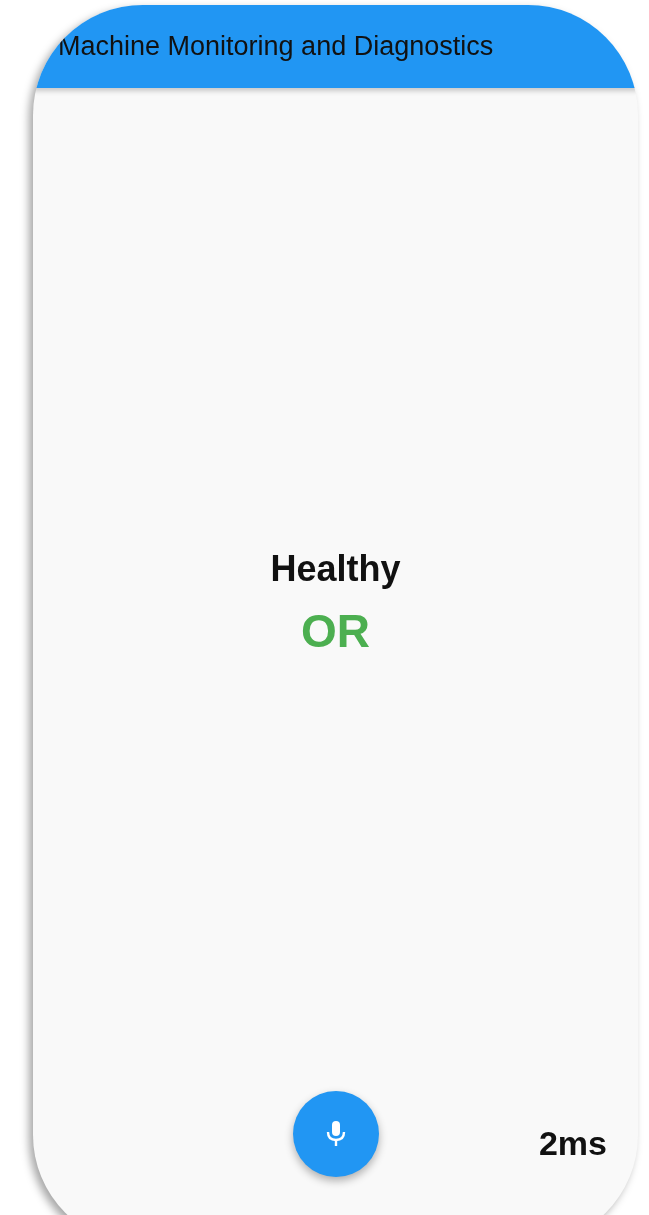  I want to click on microphone-button, so click(335, 1134).